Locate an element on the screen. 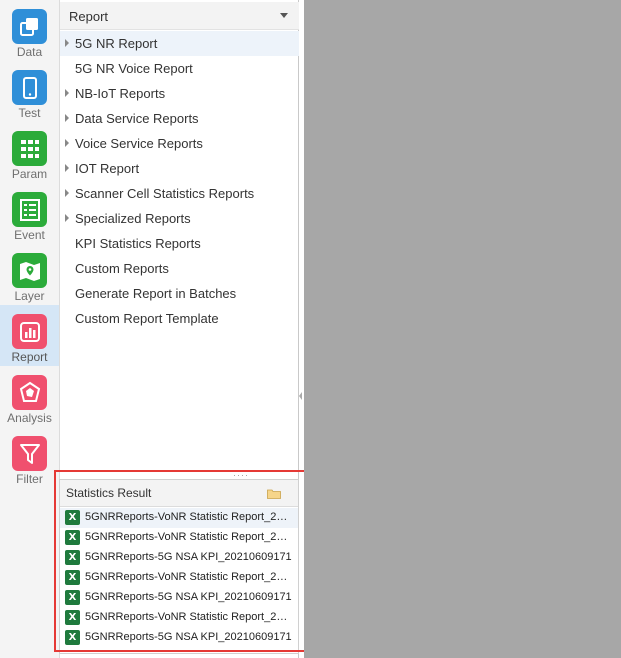 The height and width of the screenshot is (658, 621). tree-item-label: 5G NR Report is located at coordinates (116, 43).